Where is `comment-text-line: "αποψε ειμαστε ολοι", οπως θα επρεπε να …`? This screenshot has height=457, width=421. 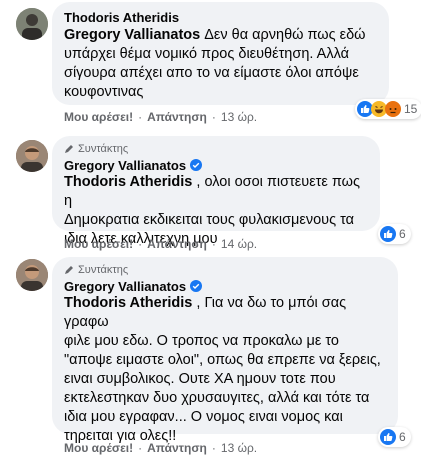
comment-text-line: "αποψε ειμαστε ολοι", οπως θα επρεπε να … is located at coordinates (222, 360).